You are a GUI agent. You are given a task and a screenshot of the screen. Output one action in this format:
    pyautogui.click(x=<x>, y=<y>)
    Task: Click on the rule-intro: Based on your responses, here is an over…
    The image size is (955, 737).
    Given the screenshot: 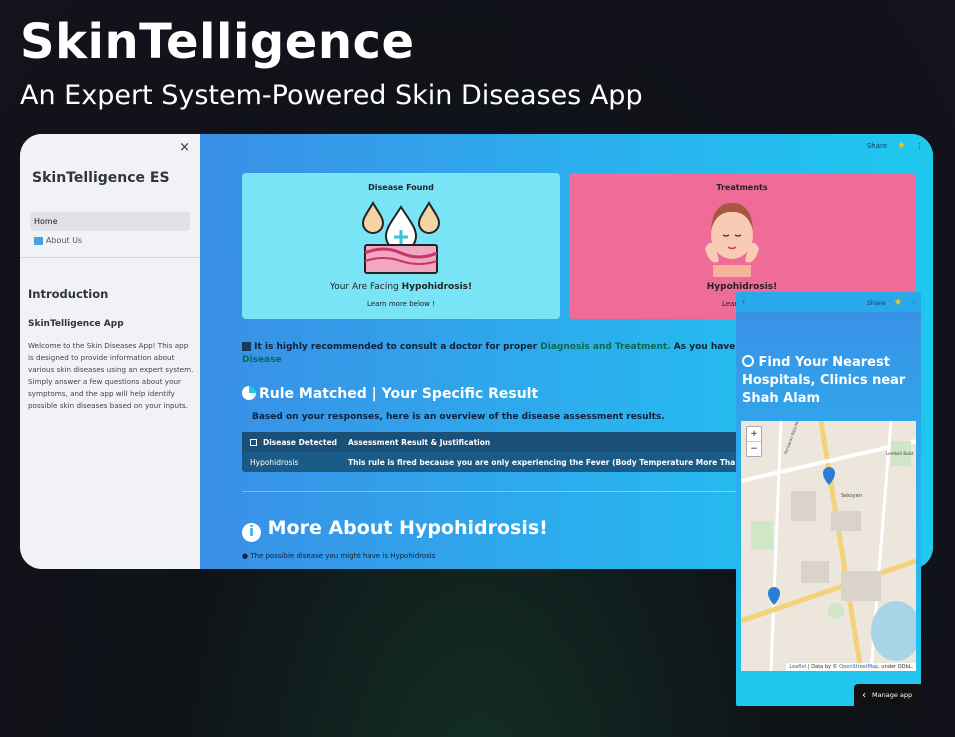 What is the action you would take?
    pyautogui.click(x=458, y=417)
    